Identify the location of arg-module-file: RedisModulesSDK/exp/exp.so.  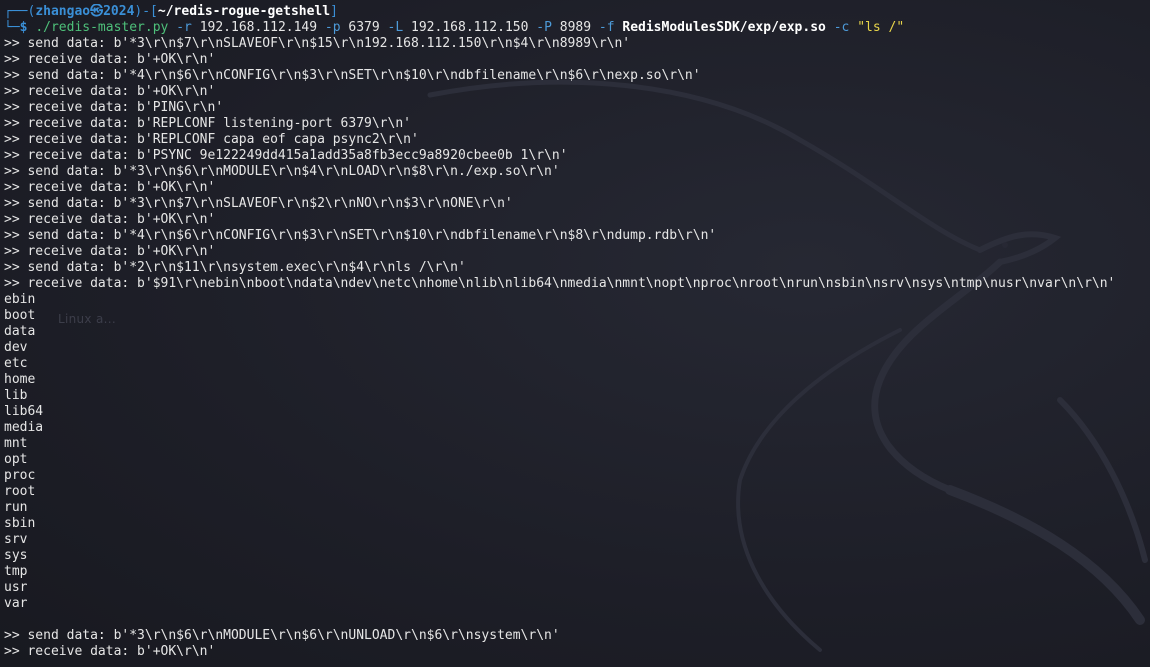
(724, 27).